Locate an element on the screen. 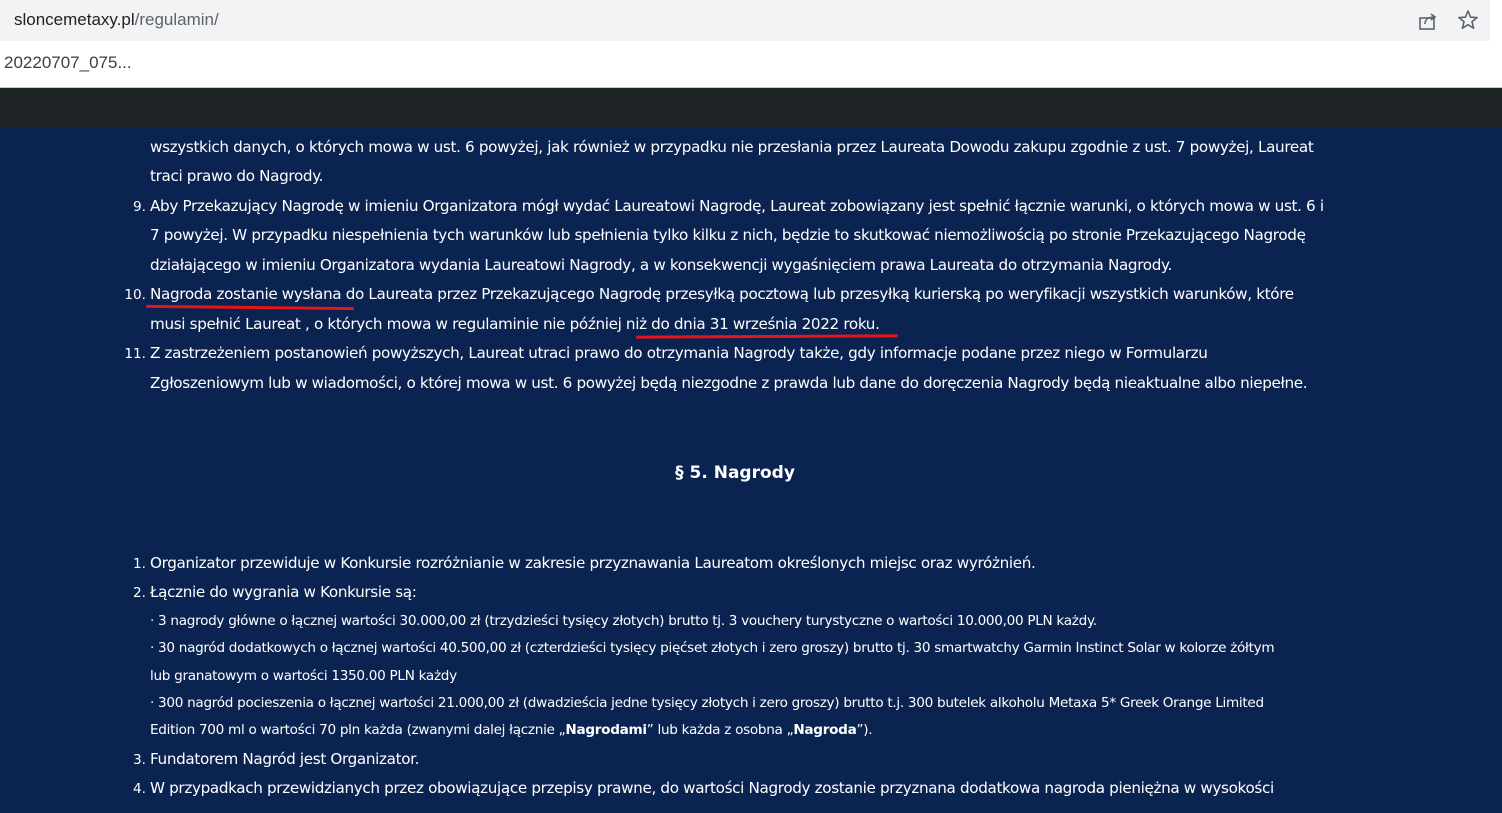  list-number: 10. is located at coordinates (135, 295).